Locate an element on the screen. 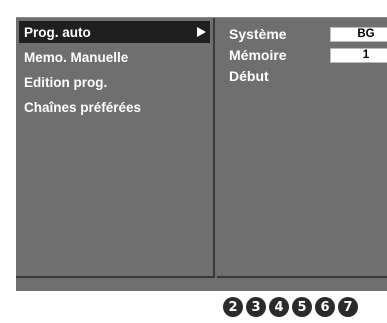 The width and height of the screenshot is (387, 323). callout-6: 6 is located at coordinates (325, 307).